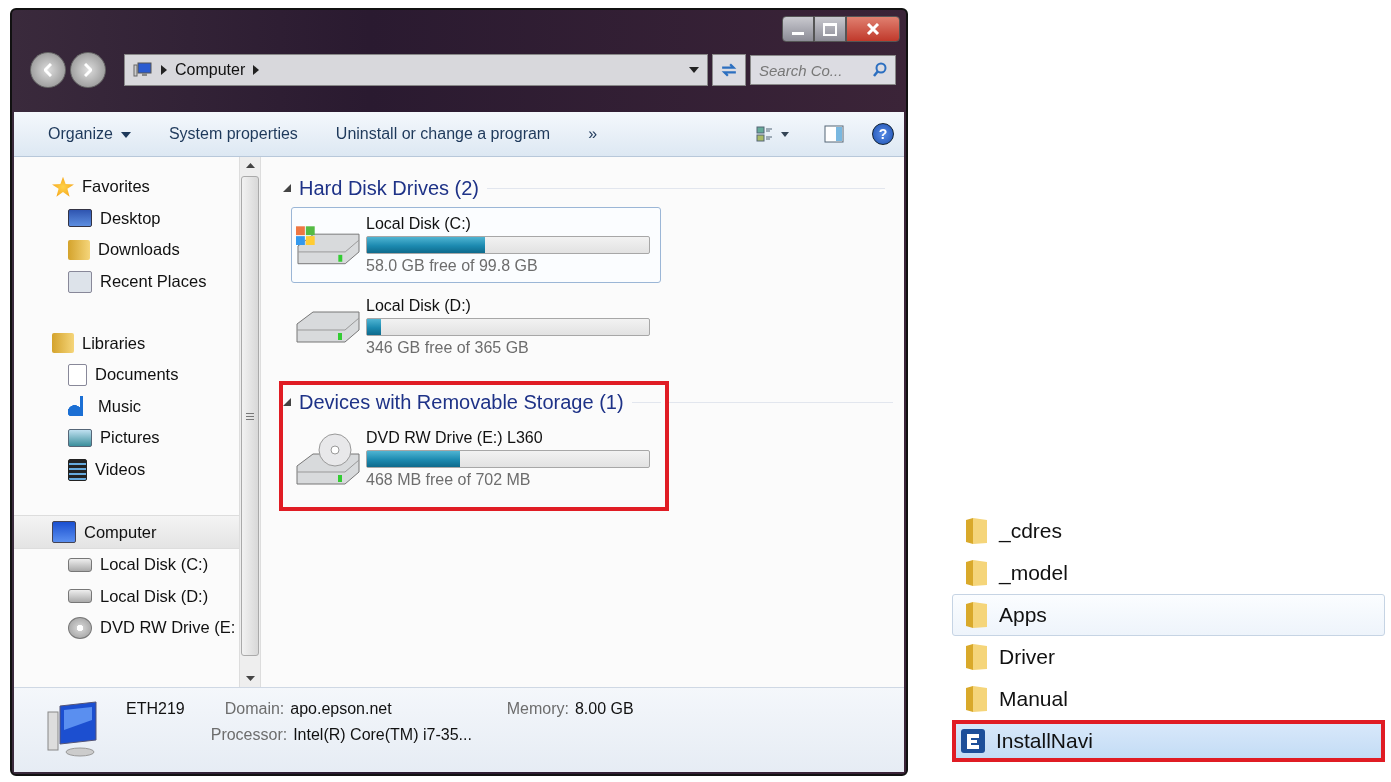  What do you see at coordinates (880, 70) in the screenshot?
I see `search-icon` at bounding box center [880, 70].